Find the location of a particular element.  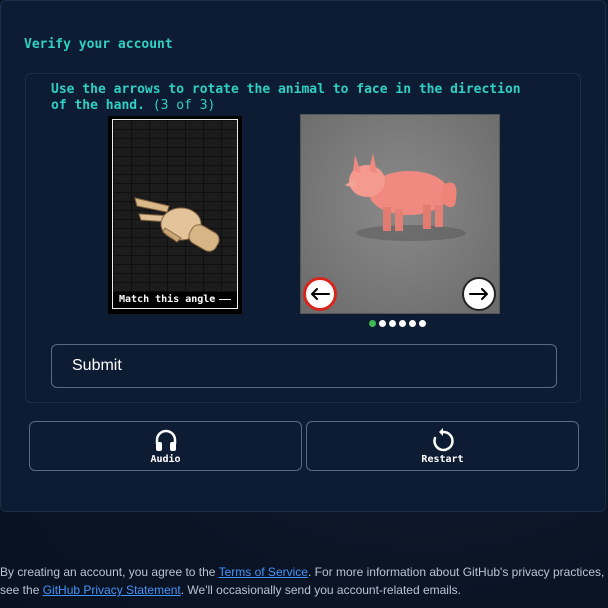

privacy-statement-link: GitHub Privacy Statement is located at coordinates (112, 590).